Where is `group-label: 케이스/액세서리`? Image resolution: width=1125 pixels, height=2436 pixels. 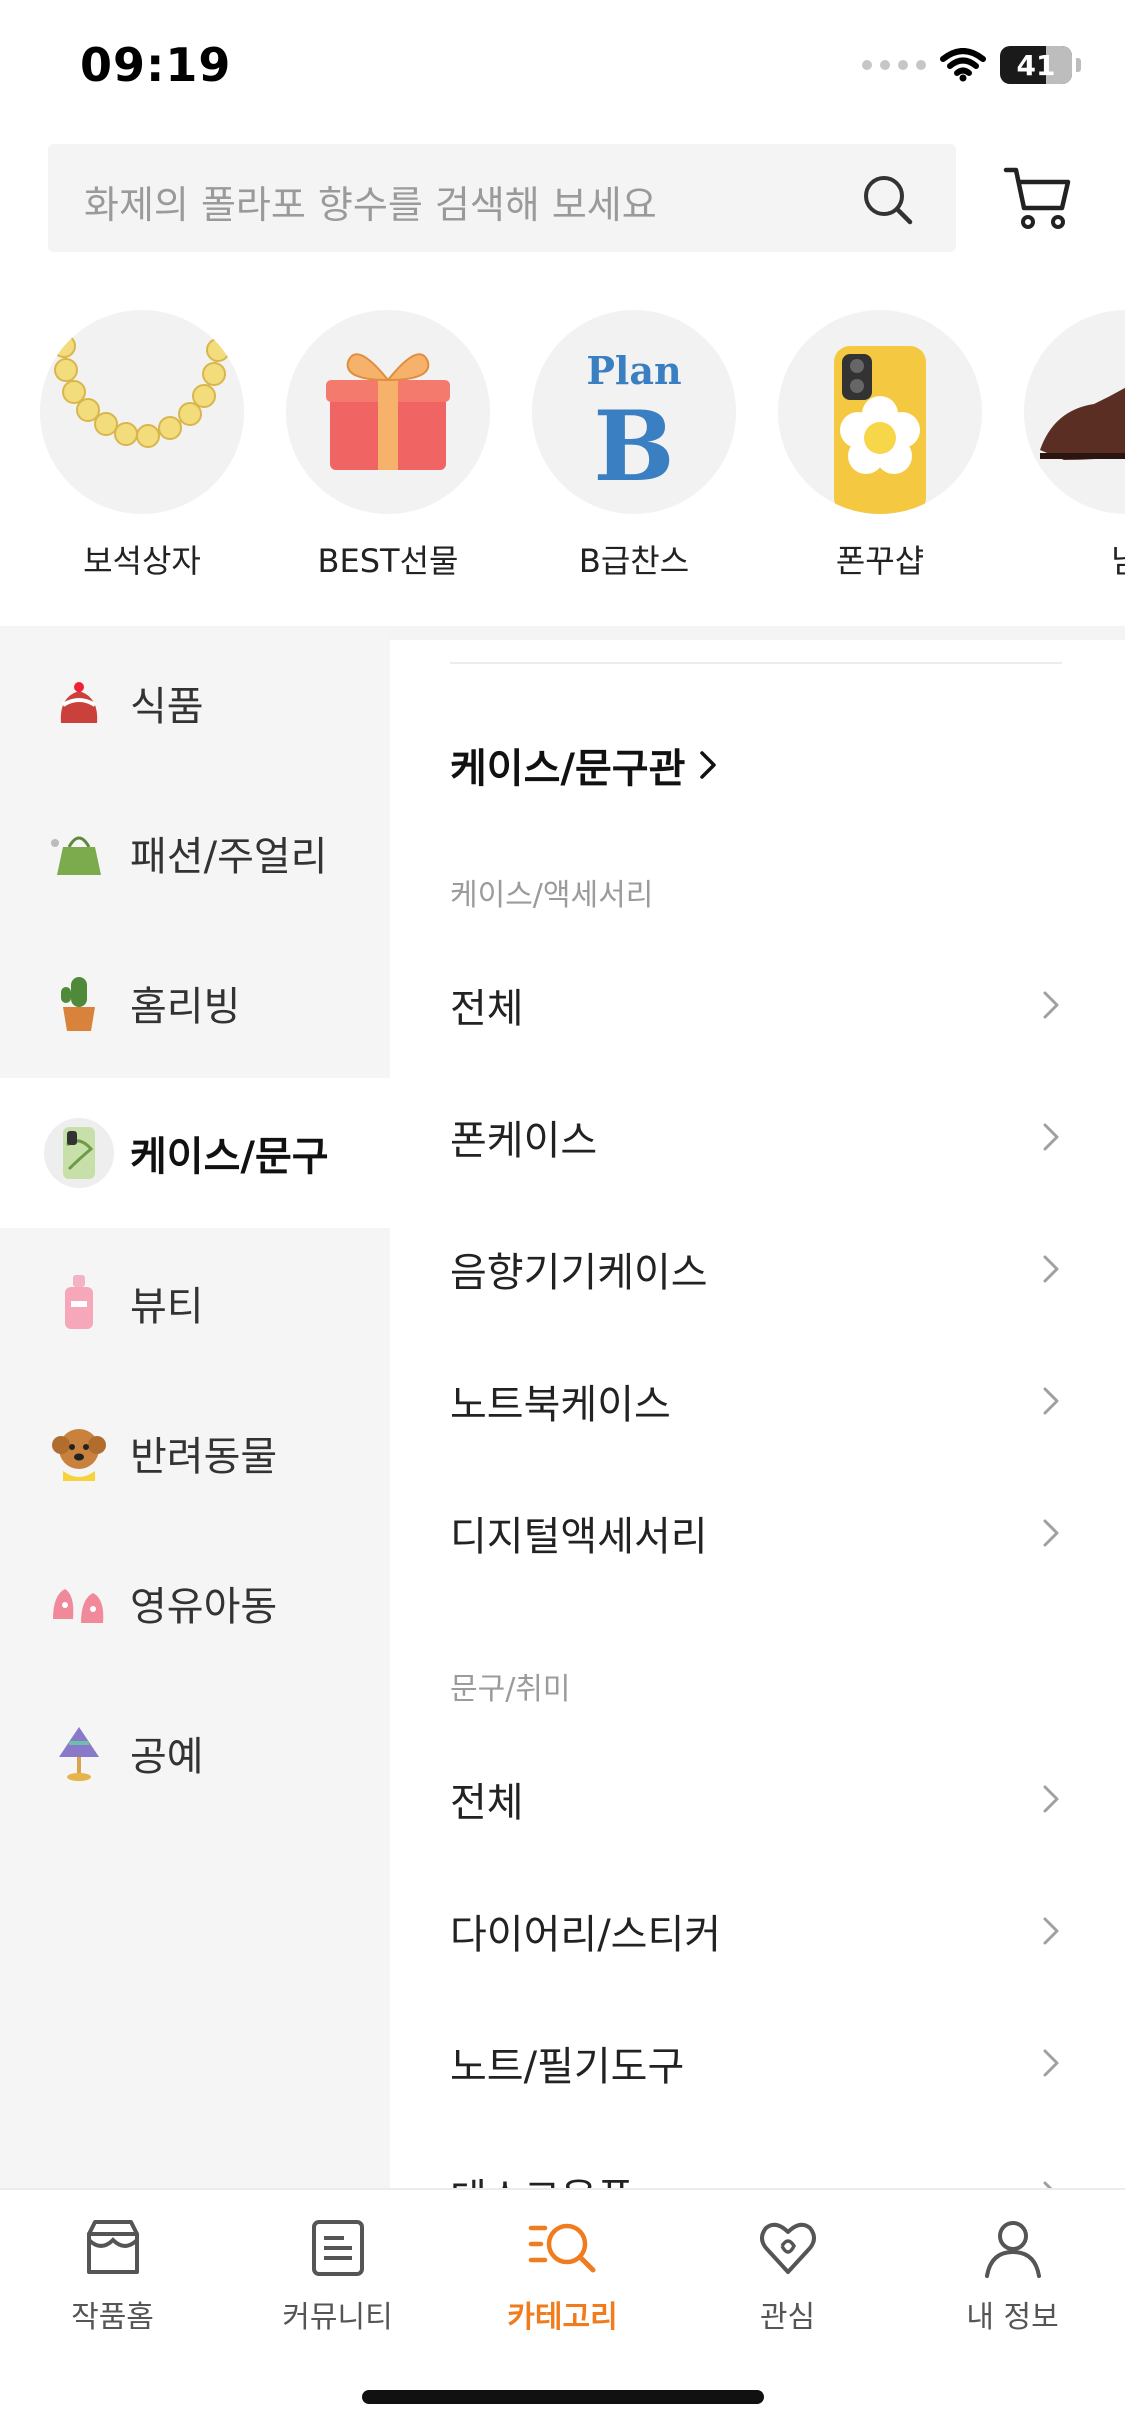
group-label: 케이스/액세서리 is located at coordinates (552, 895).